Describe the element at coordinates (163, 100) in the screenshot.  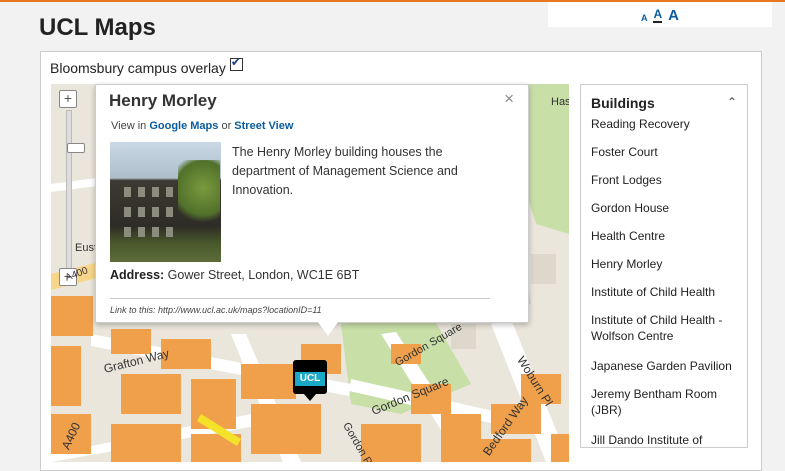
I see `popup-title: Henry Morley` at that location.